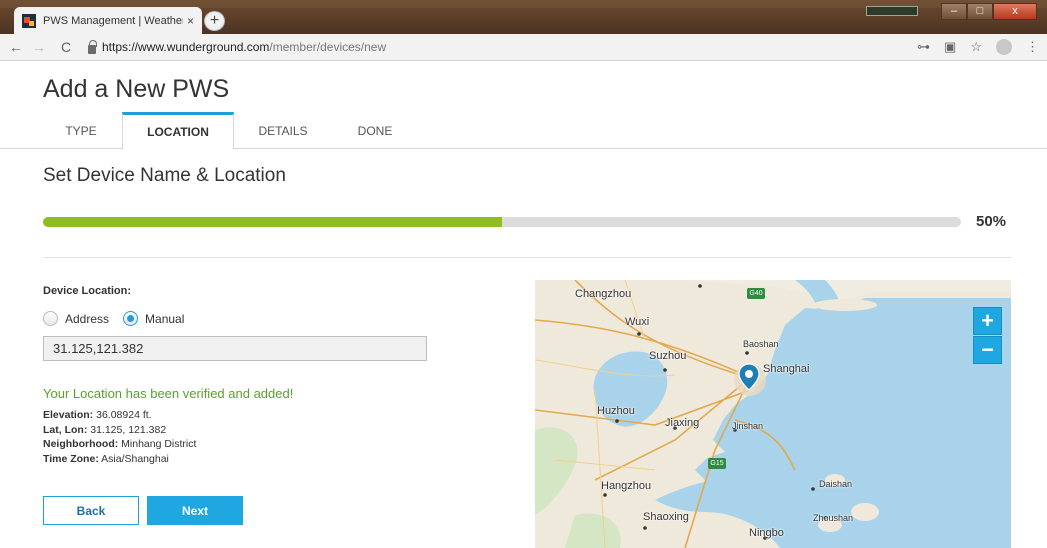 Image resolution: width=1047 pixels, height=548 pixels. What do you see at coordinates (527, 257) in the screenshot?
I see `divider` at bounding box center [527, 257].